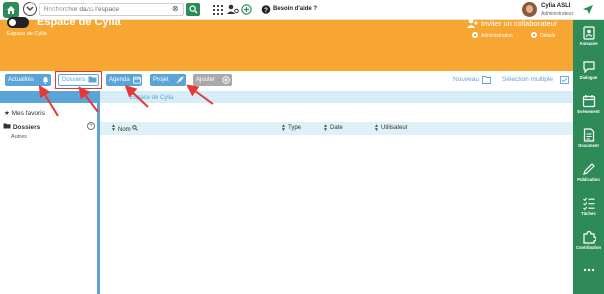 This screenshot has height=294, width=604. What do you see at coordinates (588, 270) in the screenshot?
I see `more-icon` at bounding box center [588, 270].